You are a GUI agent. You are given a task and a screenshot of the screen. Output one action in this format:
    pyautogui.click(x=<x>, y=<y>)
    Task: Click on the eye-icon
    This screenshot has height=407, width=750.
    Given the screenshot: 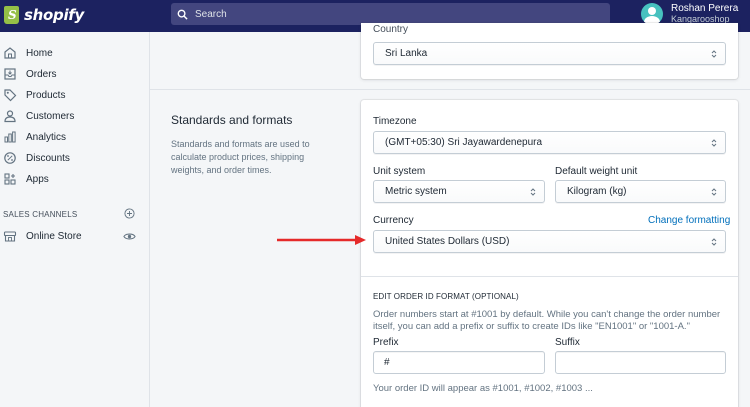 What is the action you would take?
    pyautogui.click(x=129, y=236)
    